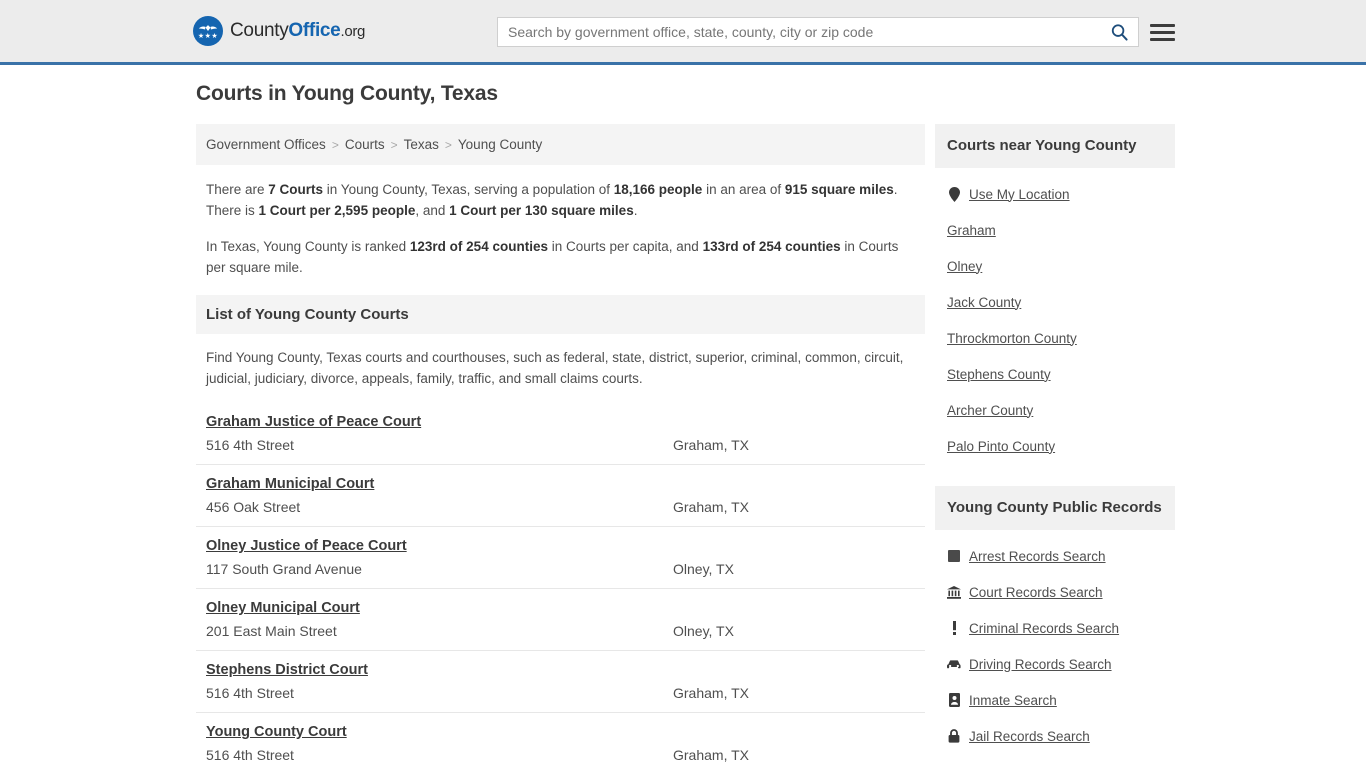 This screenshot has height=768, width=1366. What do you see at coordinates (1040, 664) in the screenshot?
I see `public-record-link: Driving Records Search` at bounding box center [1040, 664].